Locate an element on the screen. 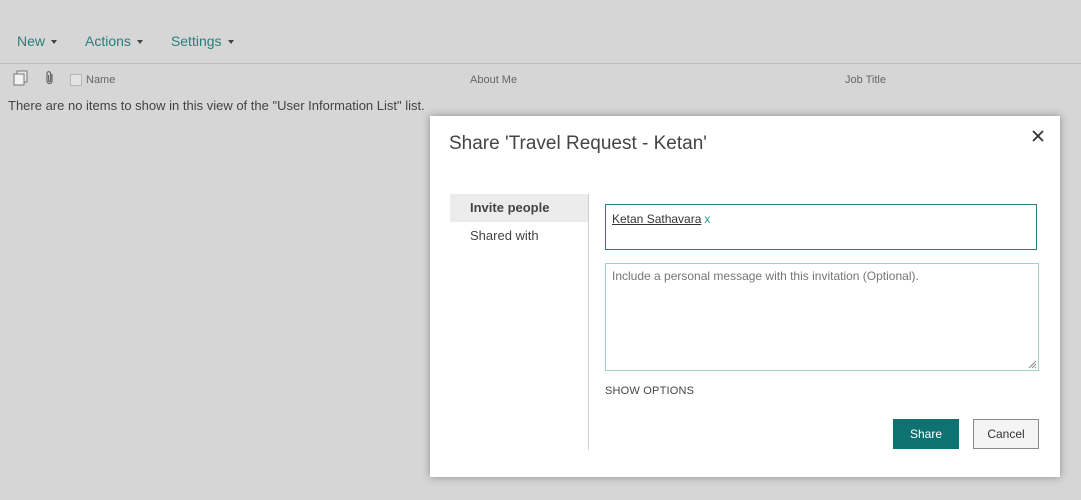 The height and width of the screenshot is (500, 1081). nav-invite-people: Invite people is located at coordinates (519, 208).